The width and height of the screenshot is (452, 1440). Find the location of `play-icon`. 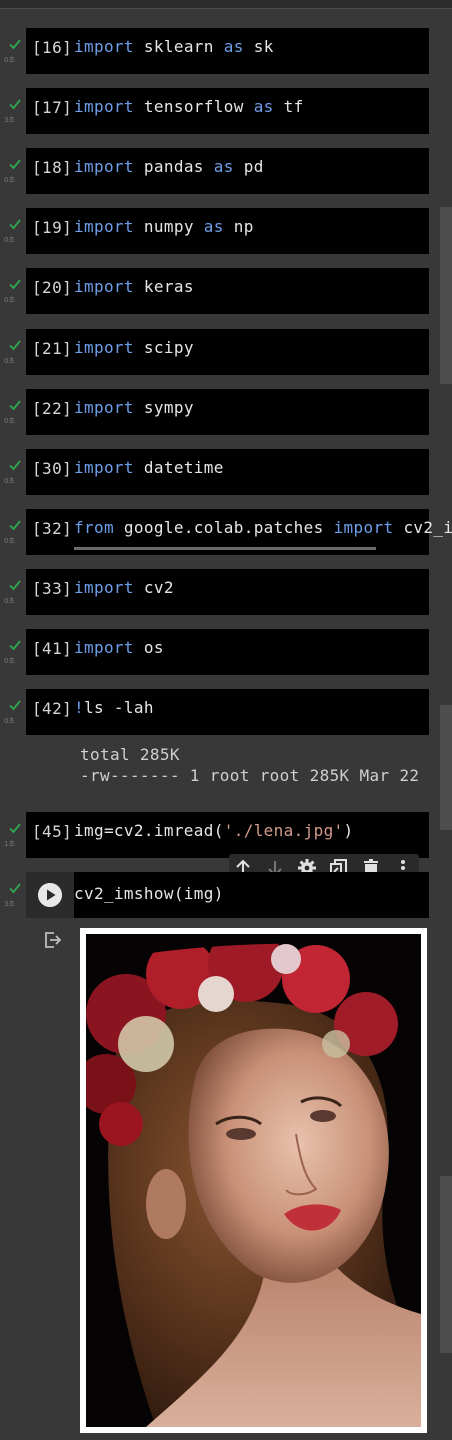

play-icon is located at coordinates (50, 895).